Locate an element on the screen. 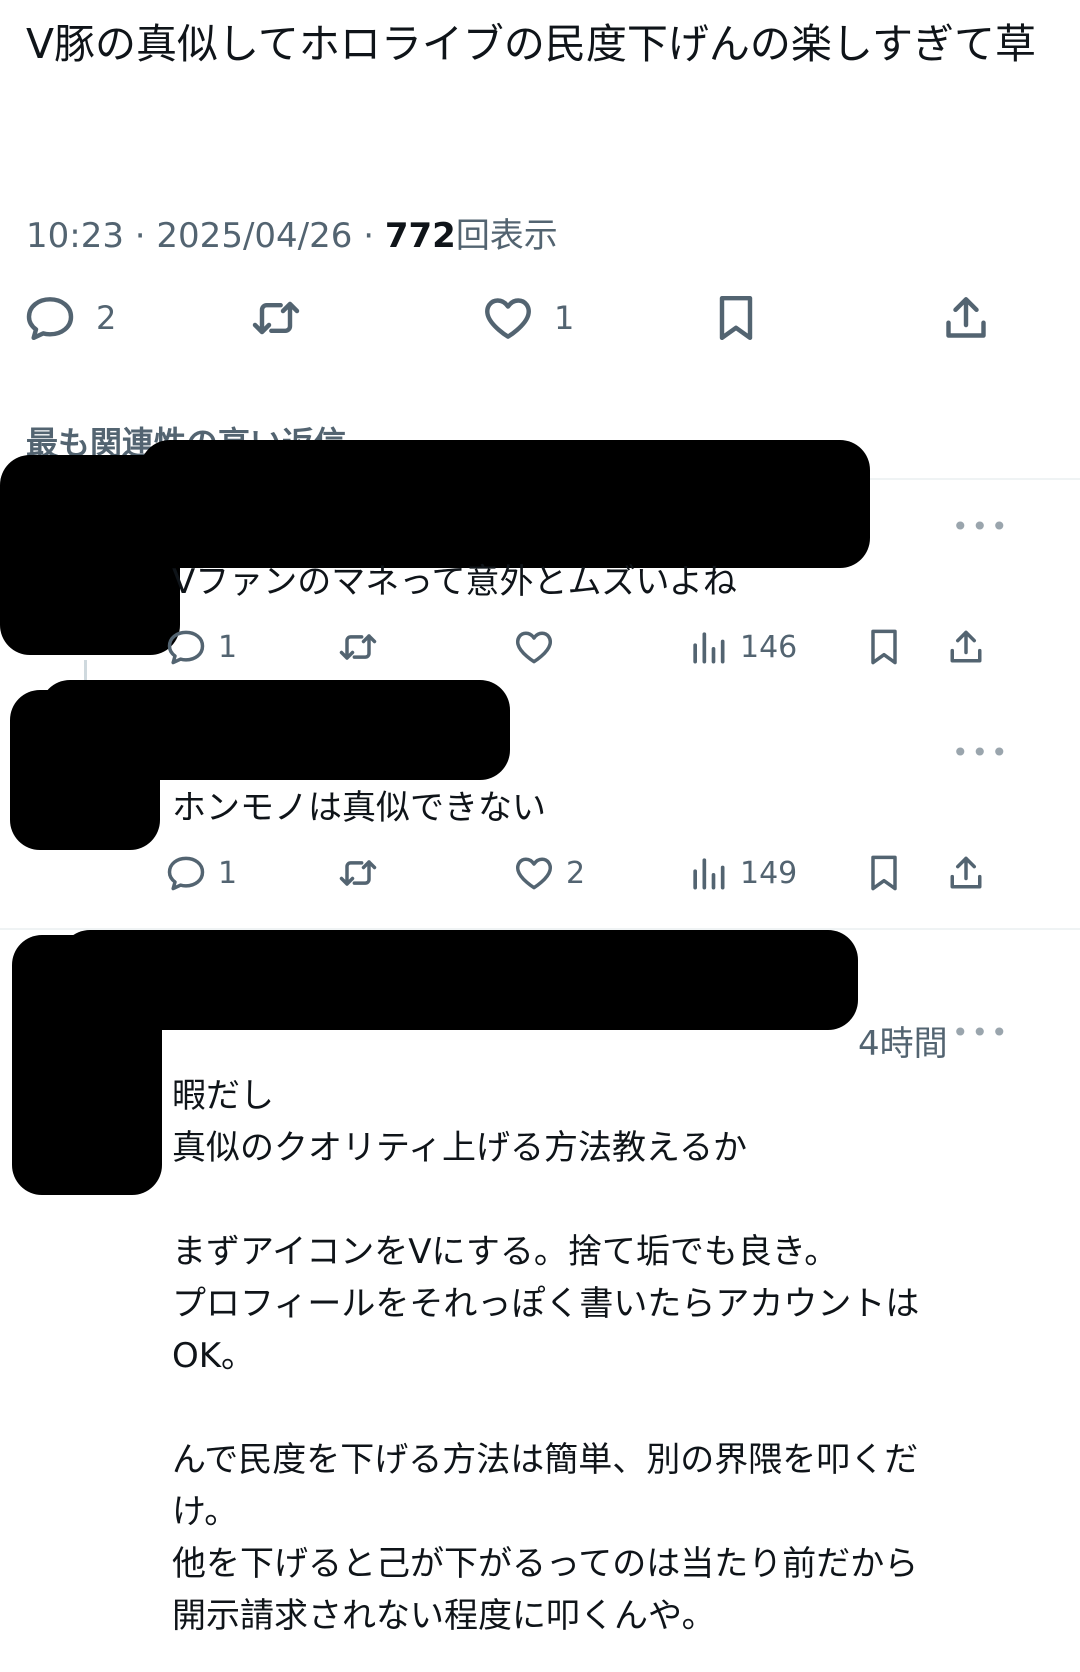  reply-line: 開示請求されない程度に叩くんや。 is located at coordinates (444, 1616).